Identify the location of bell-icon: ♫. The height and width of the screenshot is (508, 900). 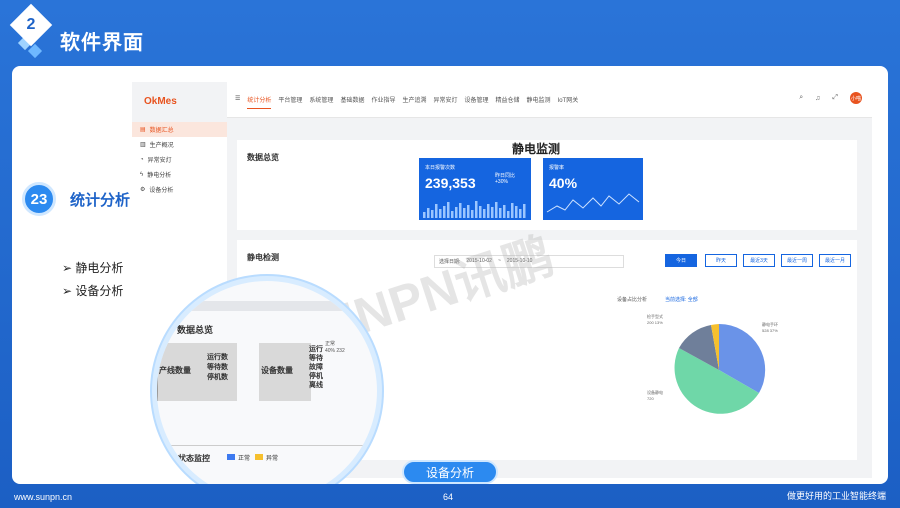
(817, 98).